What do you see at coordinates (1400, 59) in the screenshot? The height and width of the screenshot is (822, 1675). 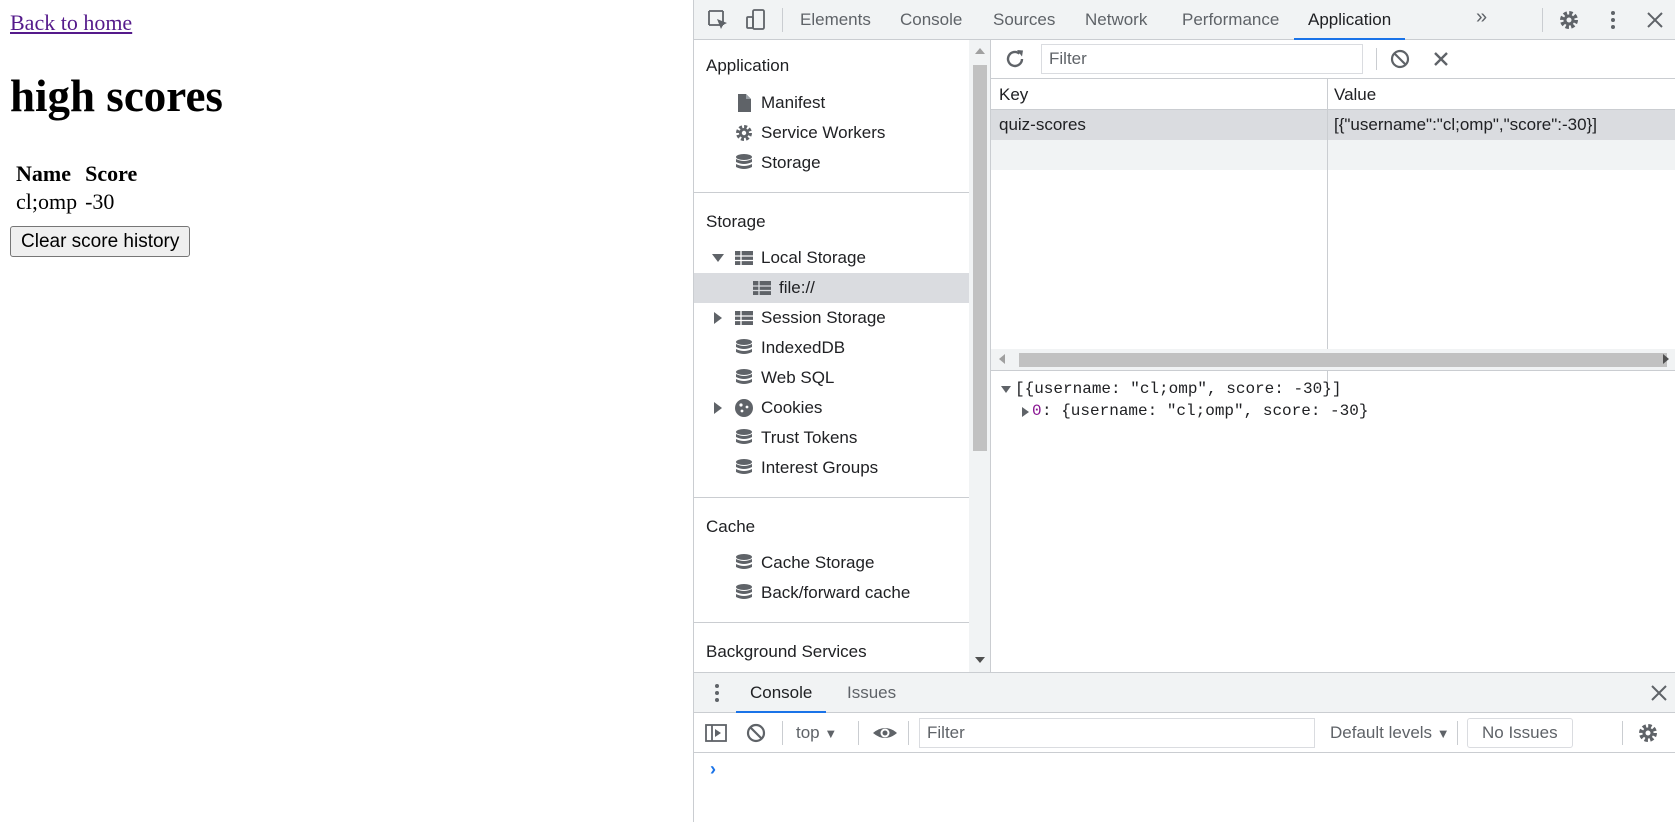 I see `clear-all-block-icon` at bounding box center [1400, 59].